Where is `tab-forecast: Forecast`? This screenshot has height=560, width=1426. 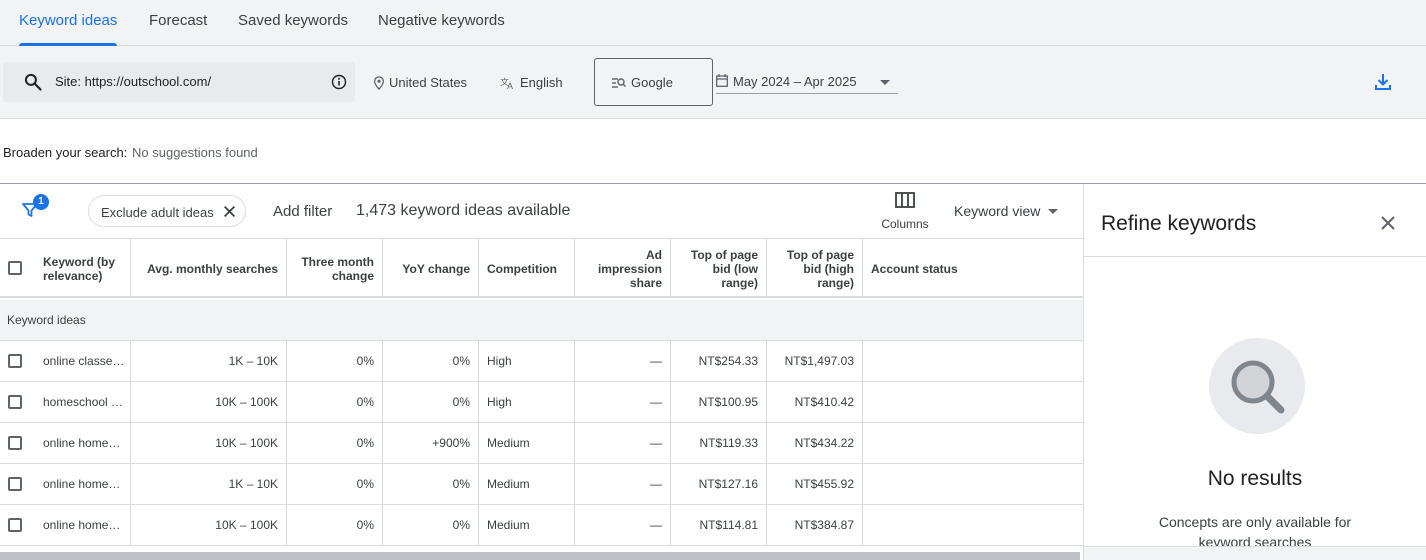 tab-forecast: Forecast is located at coordinates (178, 23).